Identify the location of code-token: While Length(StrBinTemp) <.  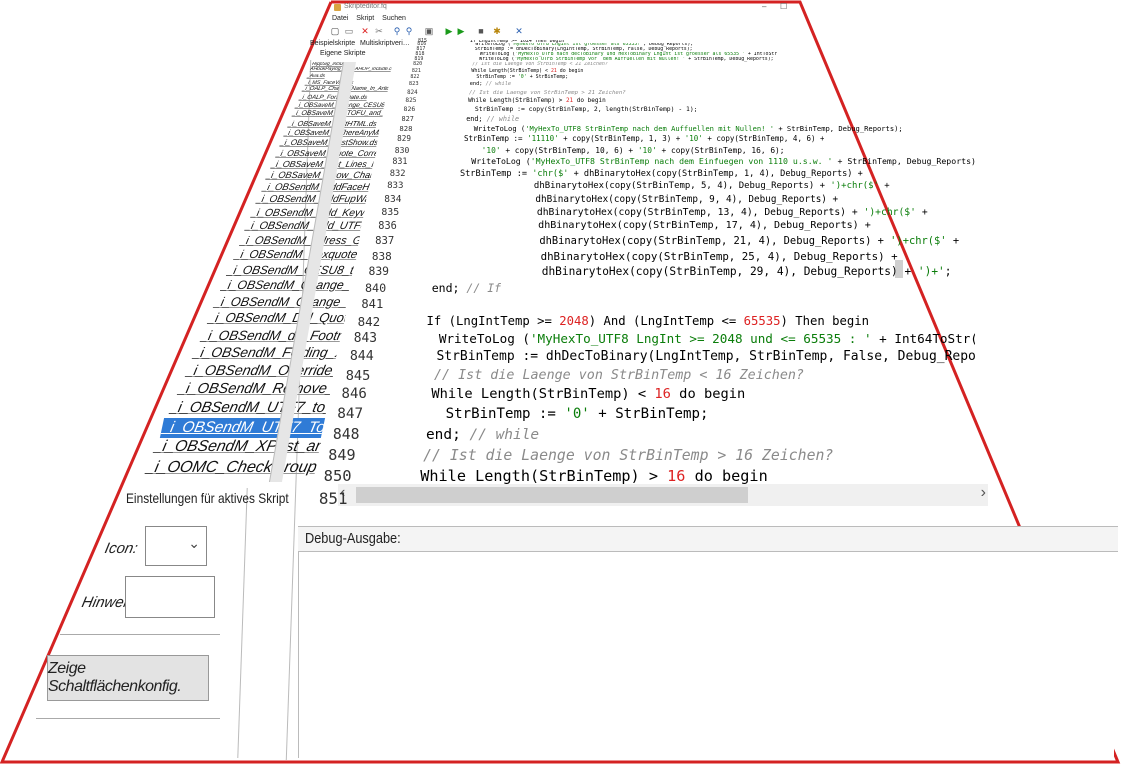
(534, 394).